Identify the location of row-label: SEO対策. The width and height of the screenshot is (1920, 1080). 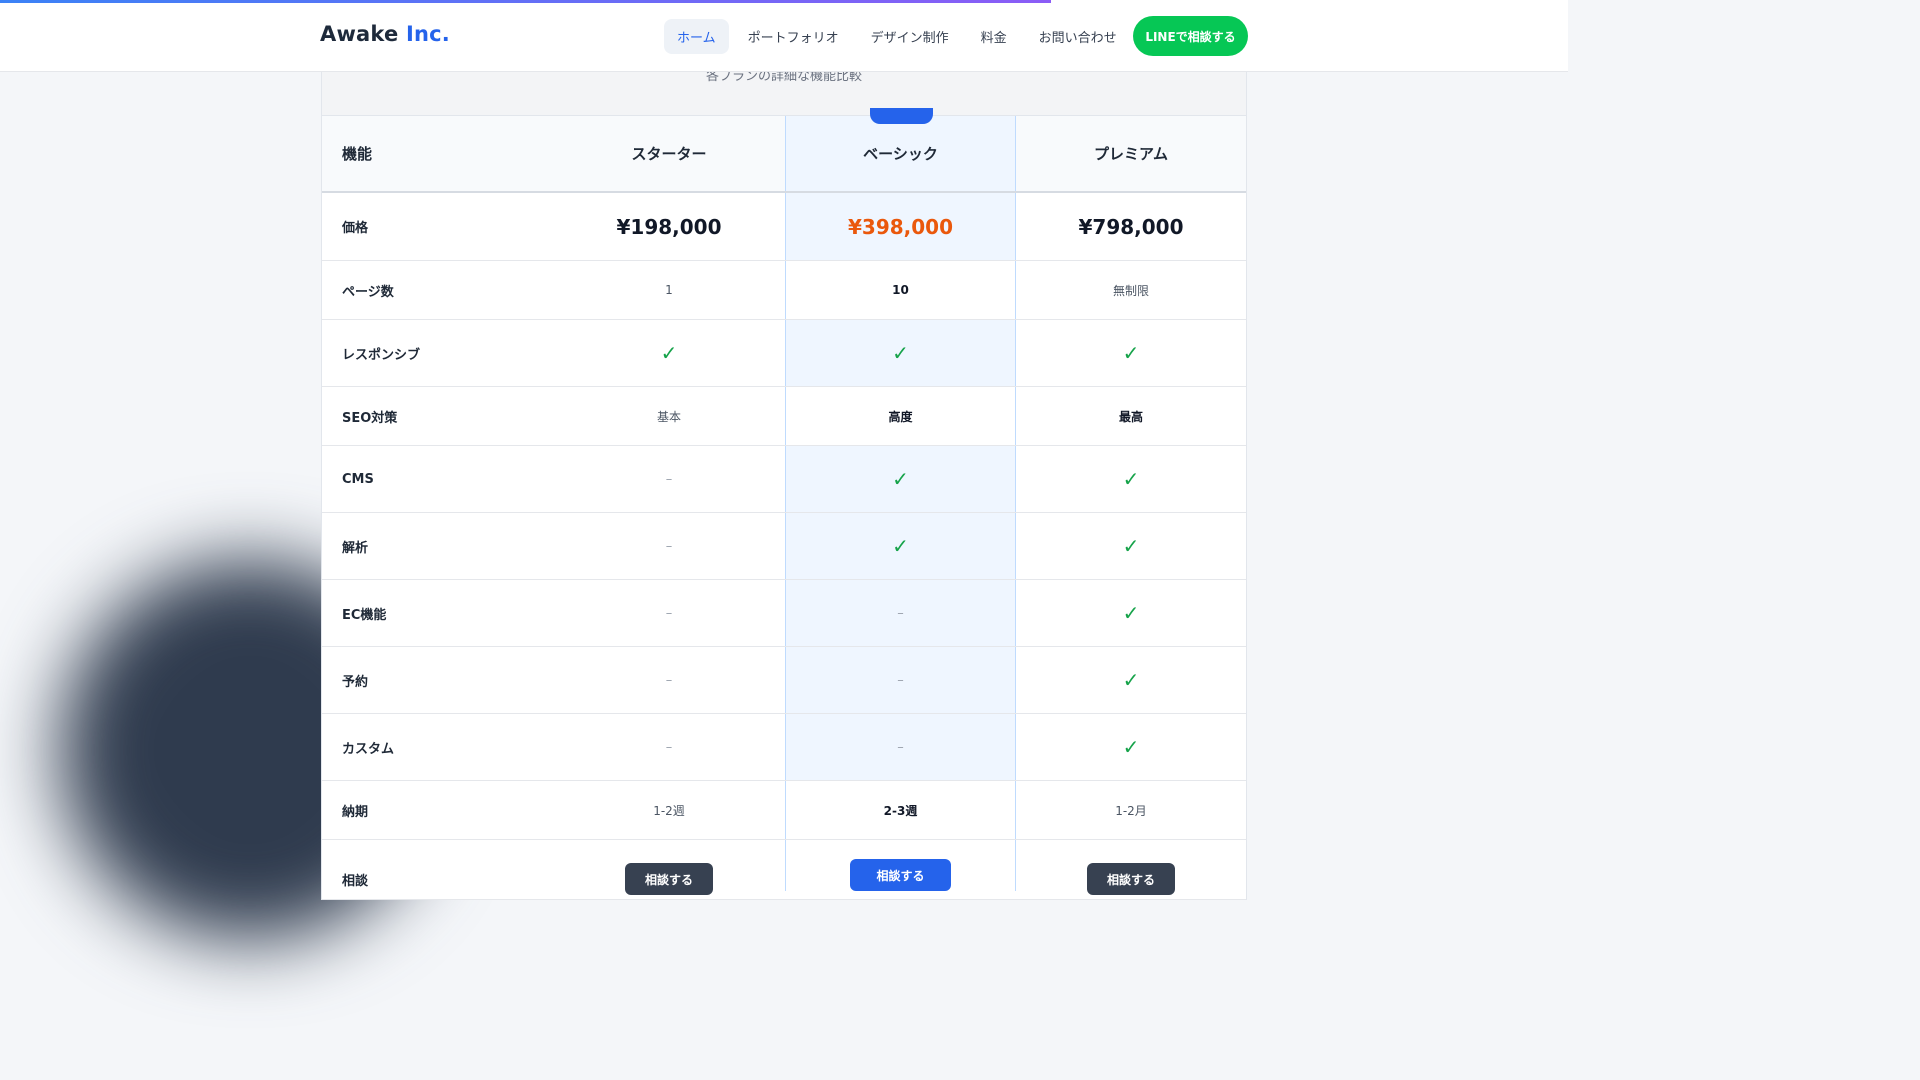
(370, 418).